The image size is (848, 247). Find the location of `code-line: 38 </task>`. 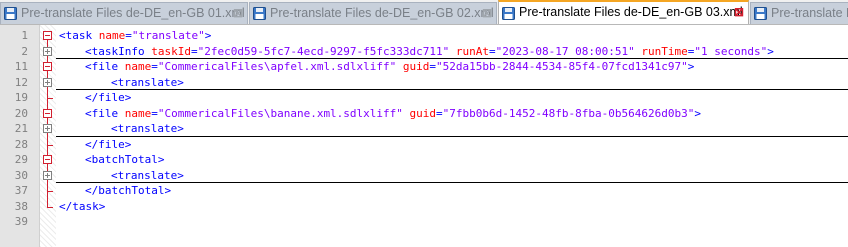

code-line: 38 </task> is located at coordinates (424, 206).